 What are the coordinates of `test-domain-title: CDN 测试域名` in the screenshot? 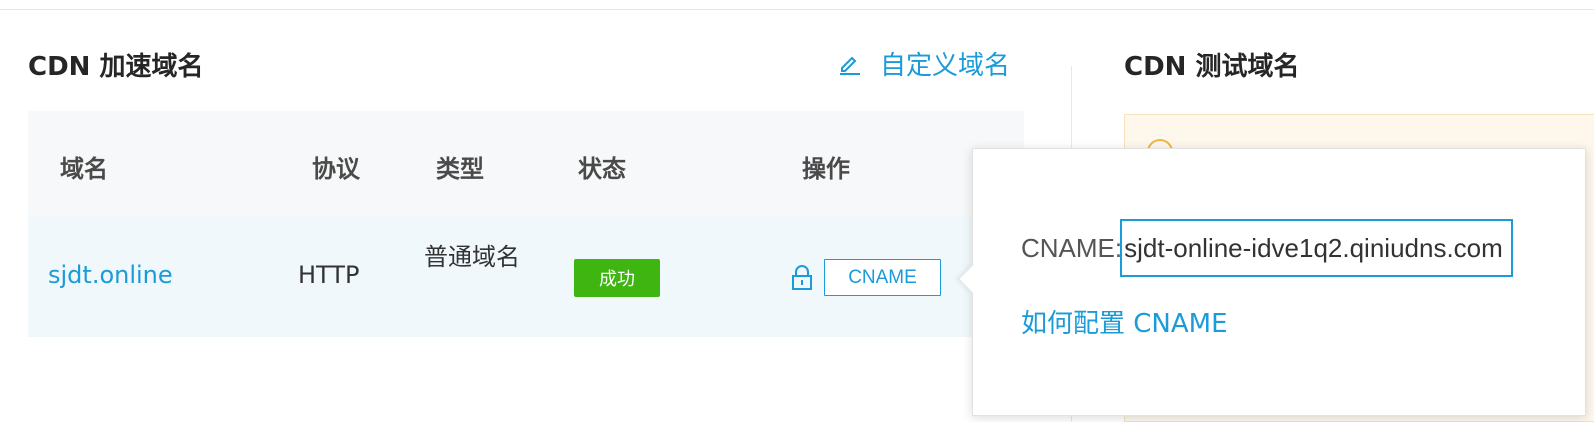 It's located at (1212, 67).